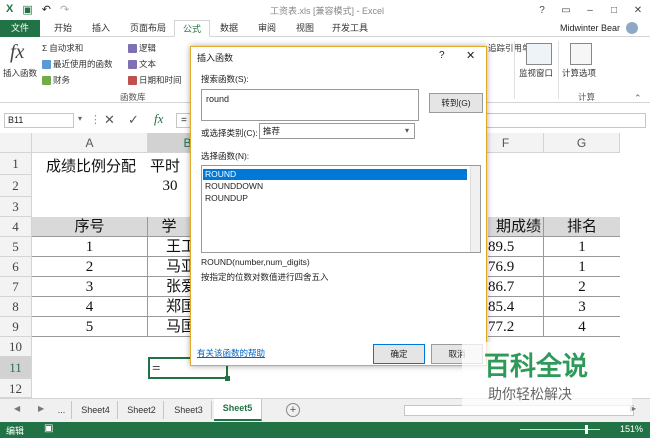 The image size is (650, 438). Describe the element at coordinates (169, 247) in the screenshot. I see `cell-b5: 王工` at that location.